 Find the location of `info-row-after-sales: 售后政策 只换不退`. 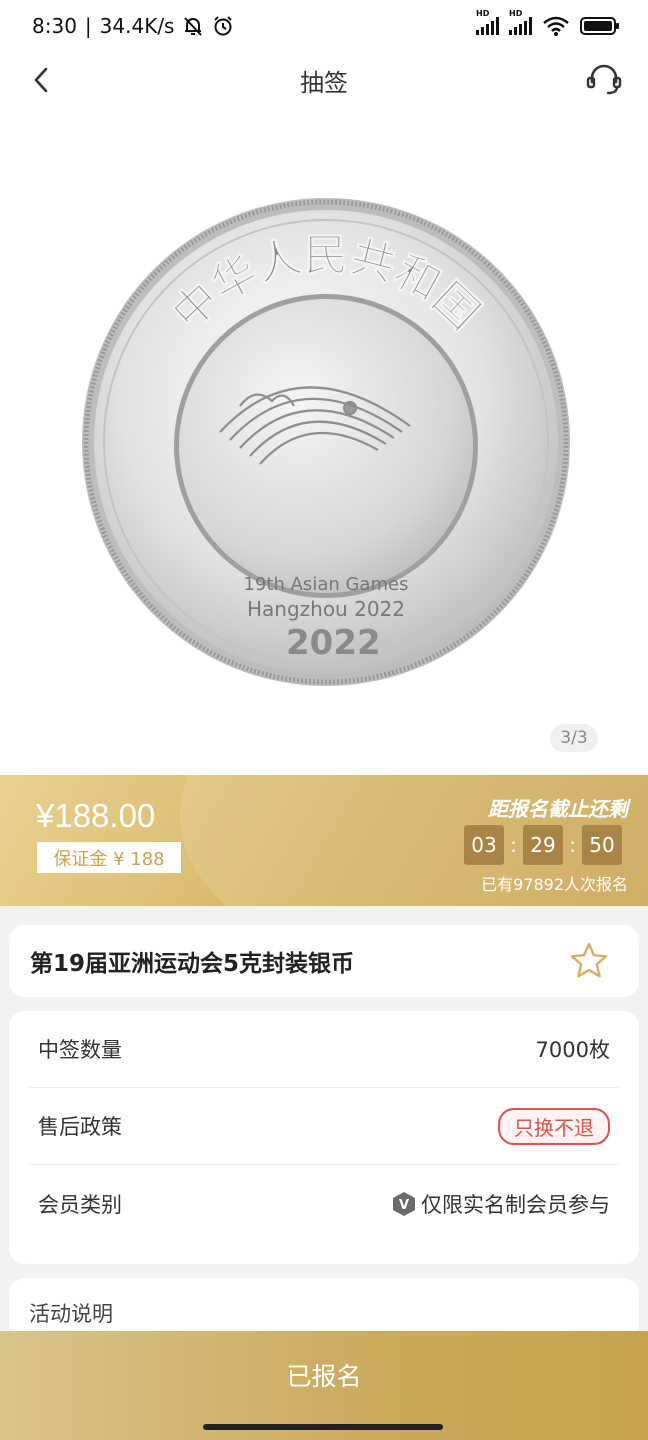

info-row-after-sales: 售后政策 只换不退 is located at coordinates (324, 1126).